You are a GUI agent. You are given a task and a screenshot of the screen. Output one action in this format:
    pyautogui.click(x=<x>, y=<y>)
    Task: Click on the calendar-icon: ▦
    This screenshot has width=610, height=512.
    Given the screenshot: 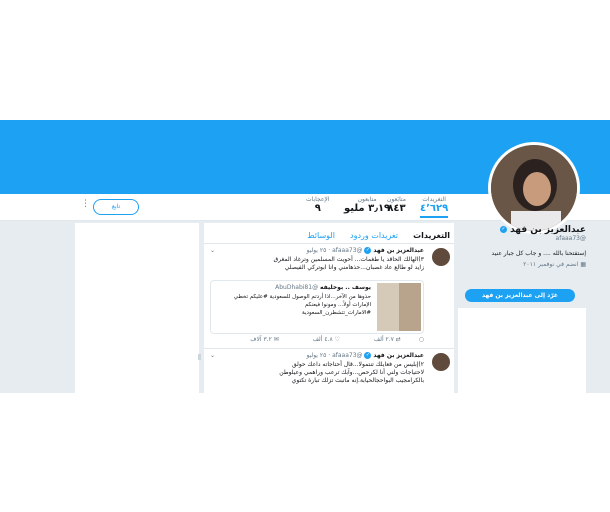 What is the action you would take?
    pyautogui.click(x=583, y=264)
    